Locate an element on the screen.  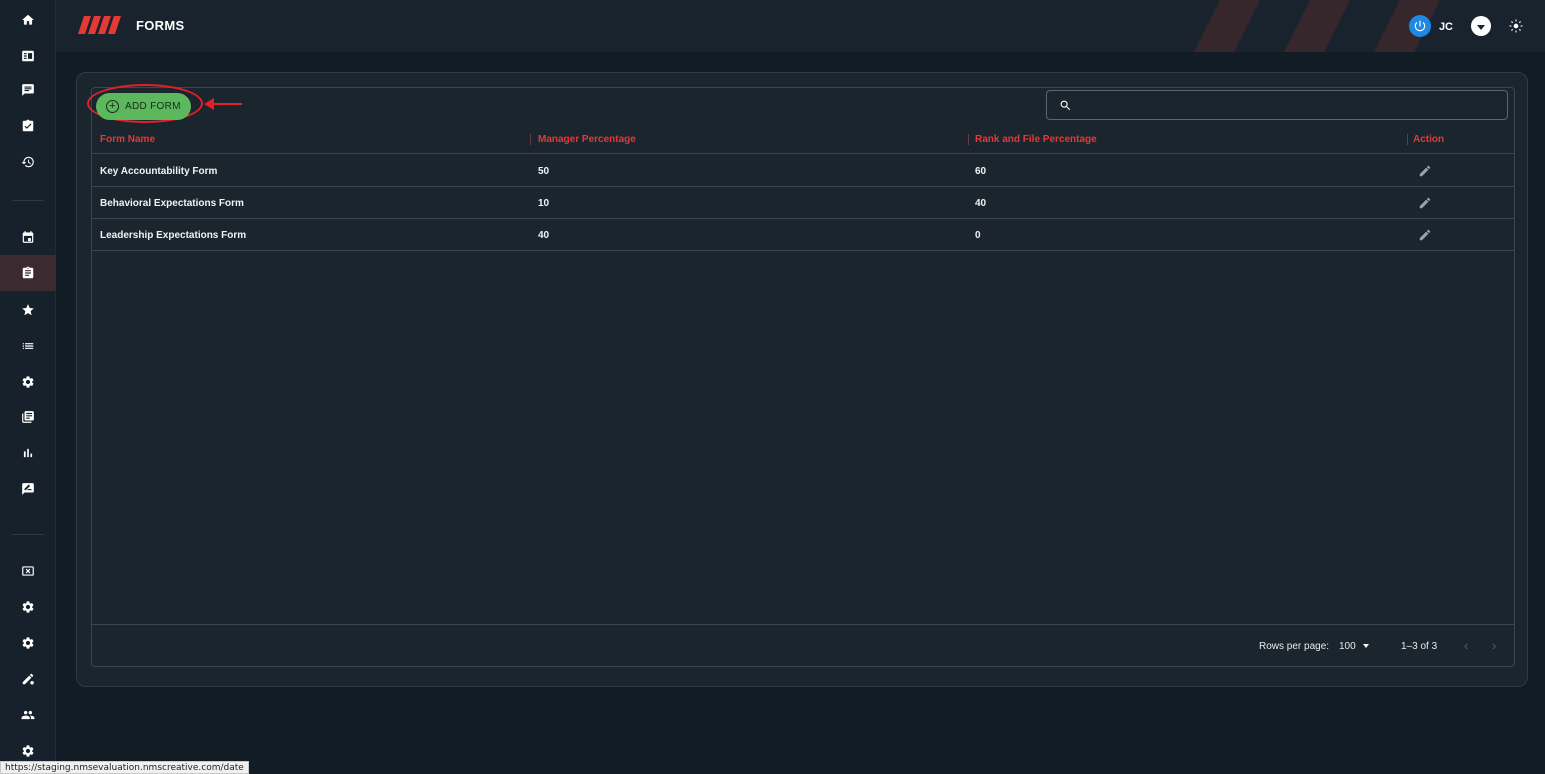
rank-file-percentage-cell: 60 is located at coordinates (981, 171).